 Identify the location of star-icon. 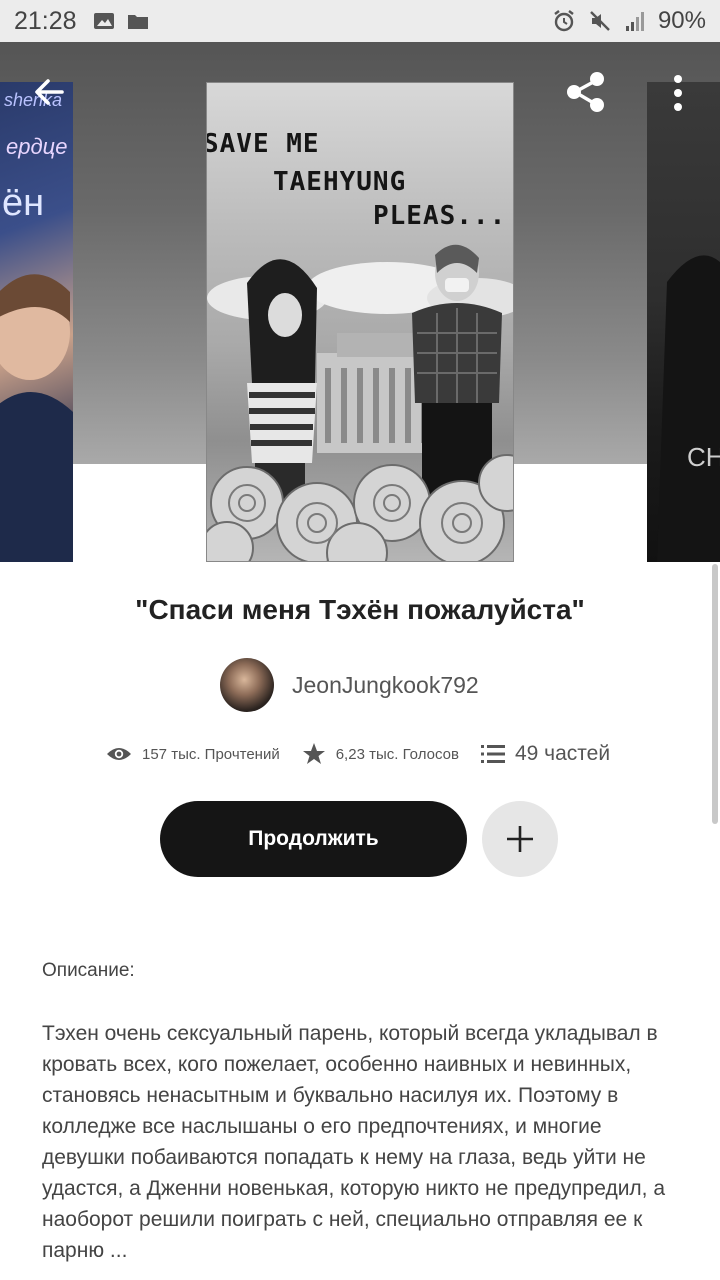
(313, 753).